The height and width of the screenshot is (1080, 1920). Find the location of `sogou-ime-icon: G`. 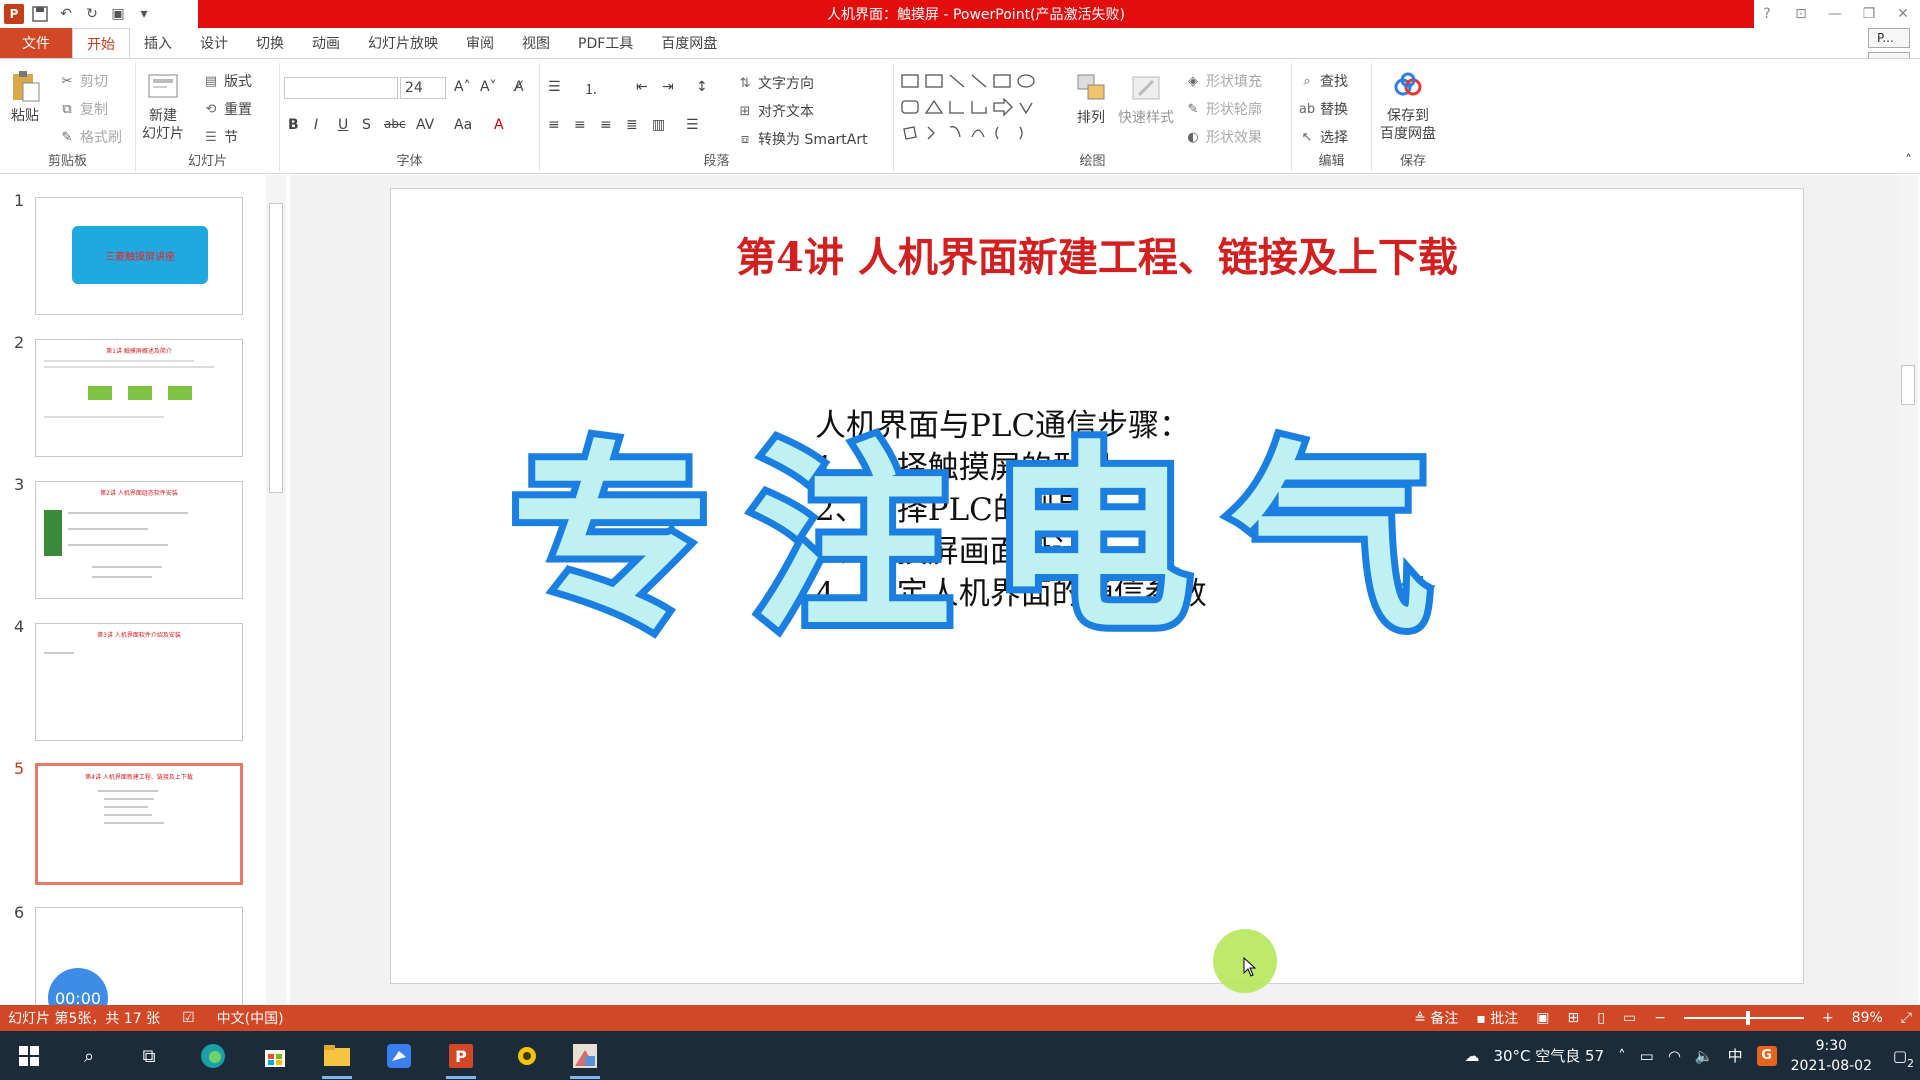

sogou-ime-icon: G is located at coordinates (1766, 1055).